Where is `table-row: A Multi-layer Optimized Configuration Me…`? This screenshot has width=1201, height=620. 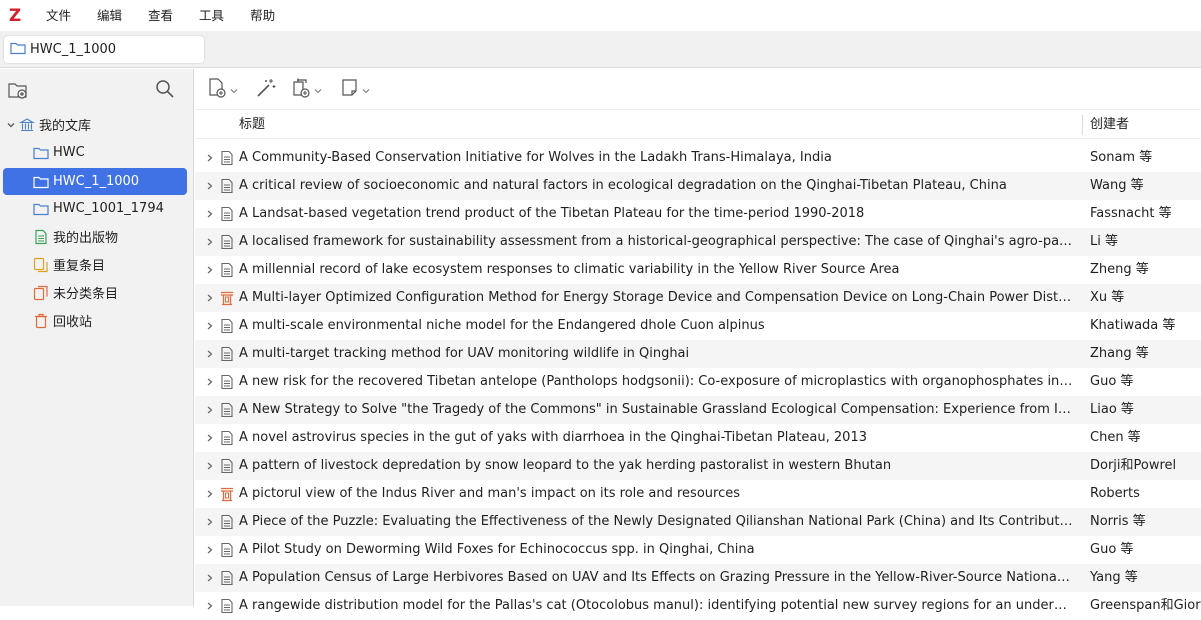 table-row: A Multi-layer Optimized Configuration Me… is located at coordinates (698, 298).